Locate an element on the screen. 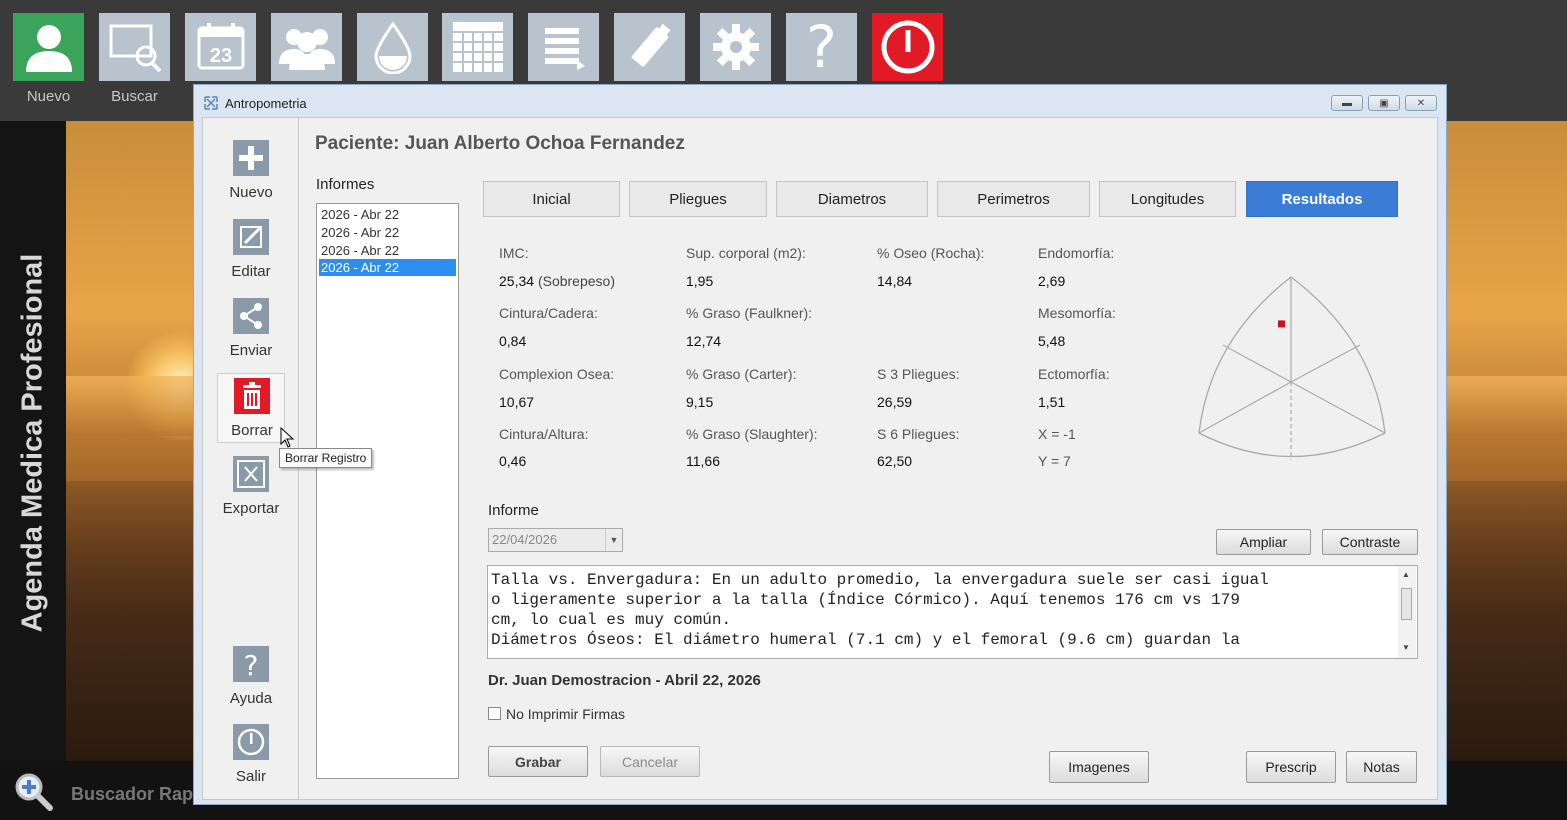  cintura-altura-label: Cintura/Altura: is located at coordinates (544, 434).